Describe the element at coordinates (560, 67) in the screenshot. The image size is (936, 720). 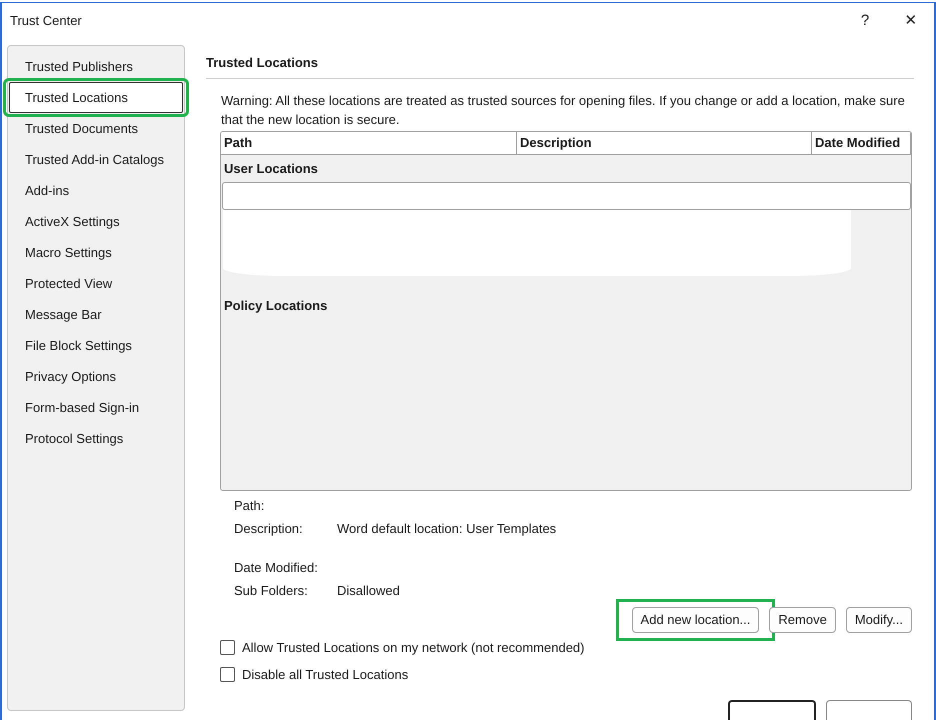
I see `section-heading: Trusted Locations` at that location.